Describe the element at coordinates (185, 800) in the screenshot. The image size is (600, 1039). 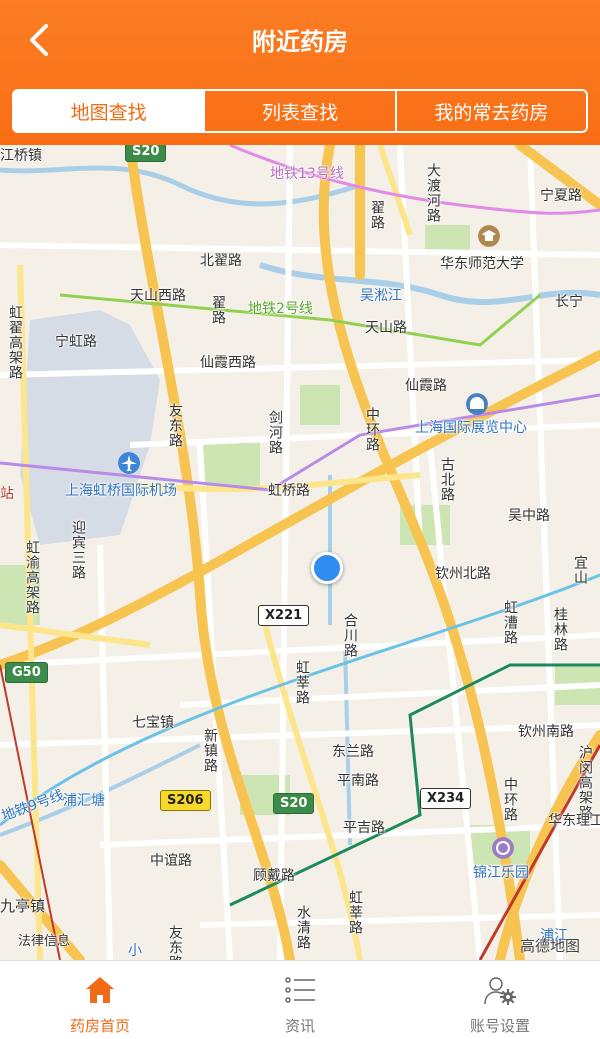
I see `highway-shield: S206` at that location.